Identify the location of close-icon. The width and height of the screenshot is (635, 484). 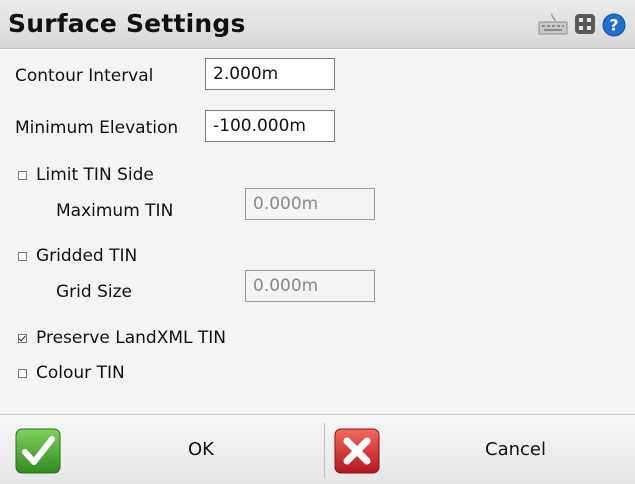
(357, 451).